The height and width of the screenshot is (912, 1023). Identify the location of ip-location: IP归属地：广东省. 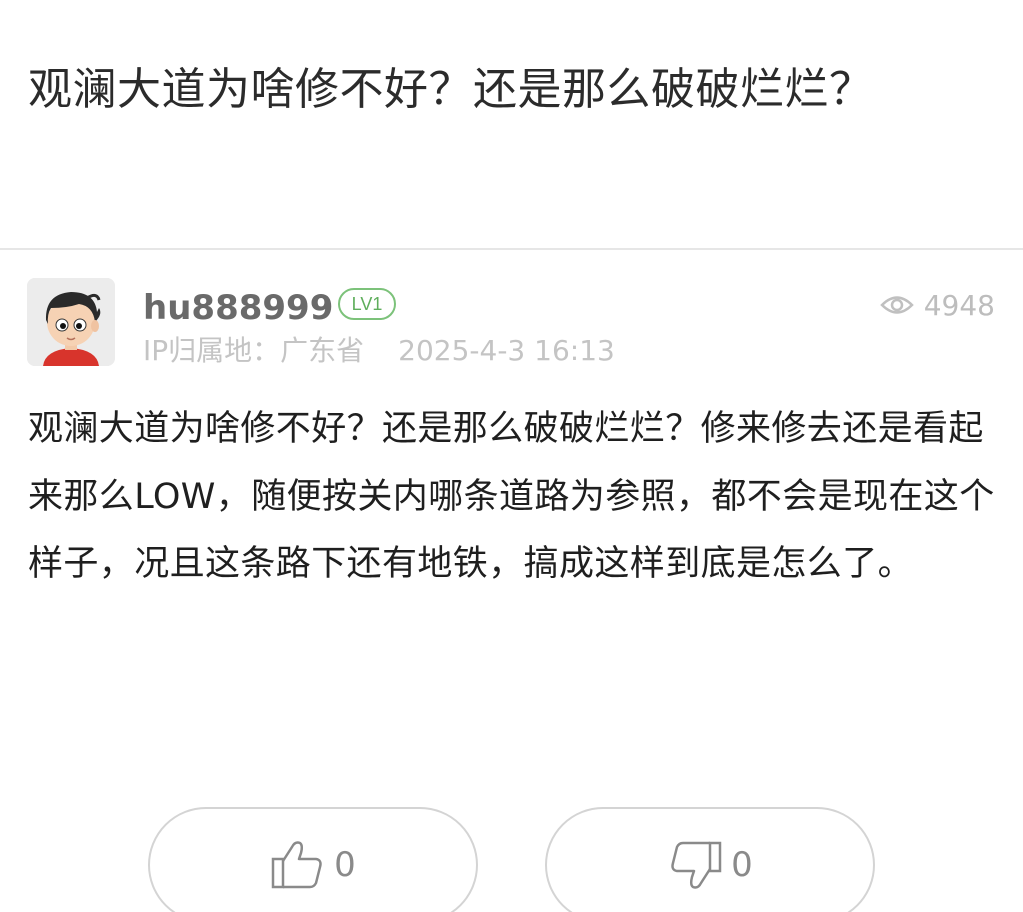
(254, 350).